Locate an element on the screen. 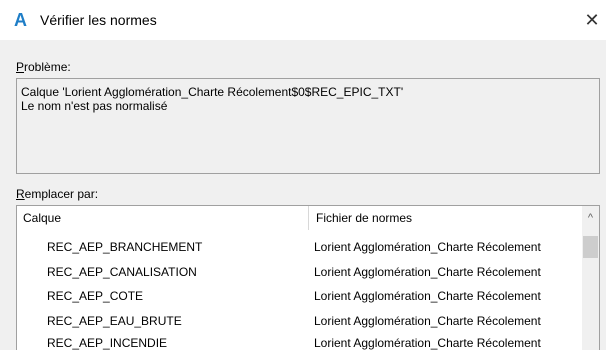 Image resolution: width=606 pixels, height=350 pixels. window-title: Vérifier les normes is located at coordinates (98, 20).